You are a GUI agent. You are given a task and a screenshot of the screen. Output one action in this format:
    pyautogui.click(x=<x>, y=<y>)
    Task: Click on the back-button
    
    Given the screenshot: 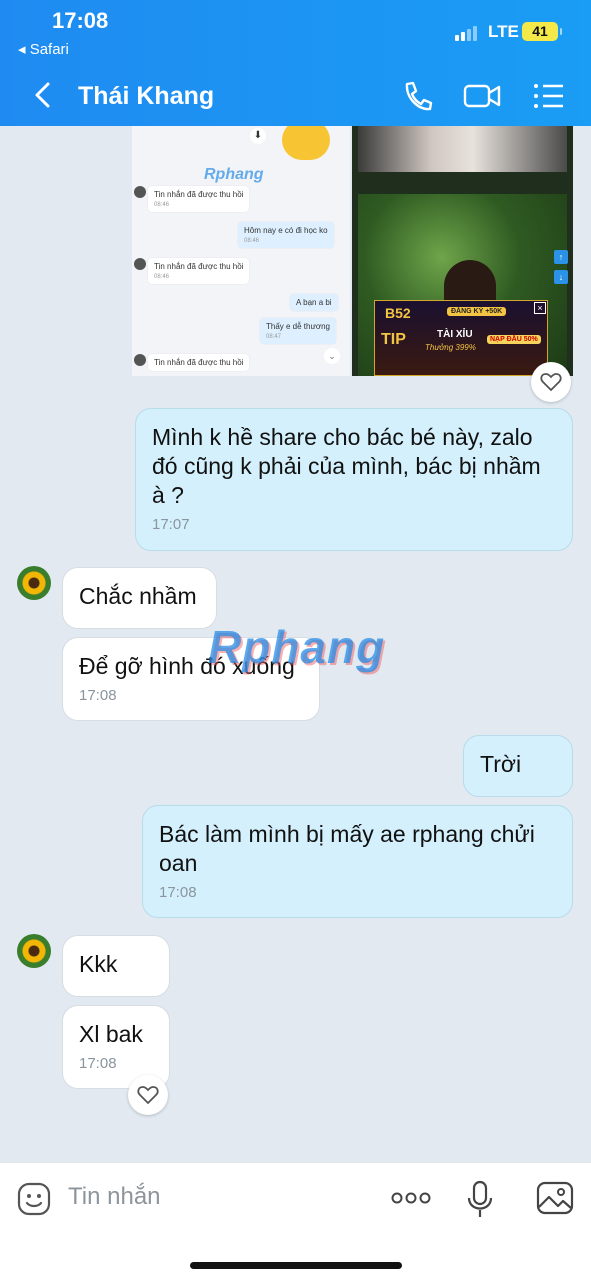 What is the action you would take?
    pyautogui.click(x=43, y=95)
    